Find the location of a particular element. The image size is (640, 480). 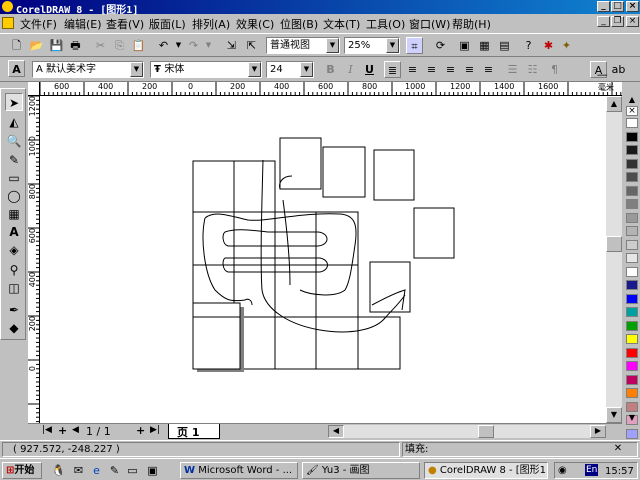

snap-icon: ⌗ is located at coordinates (414, 45).